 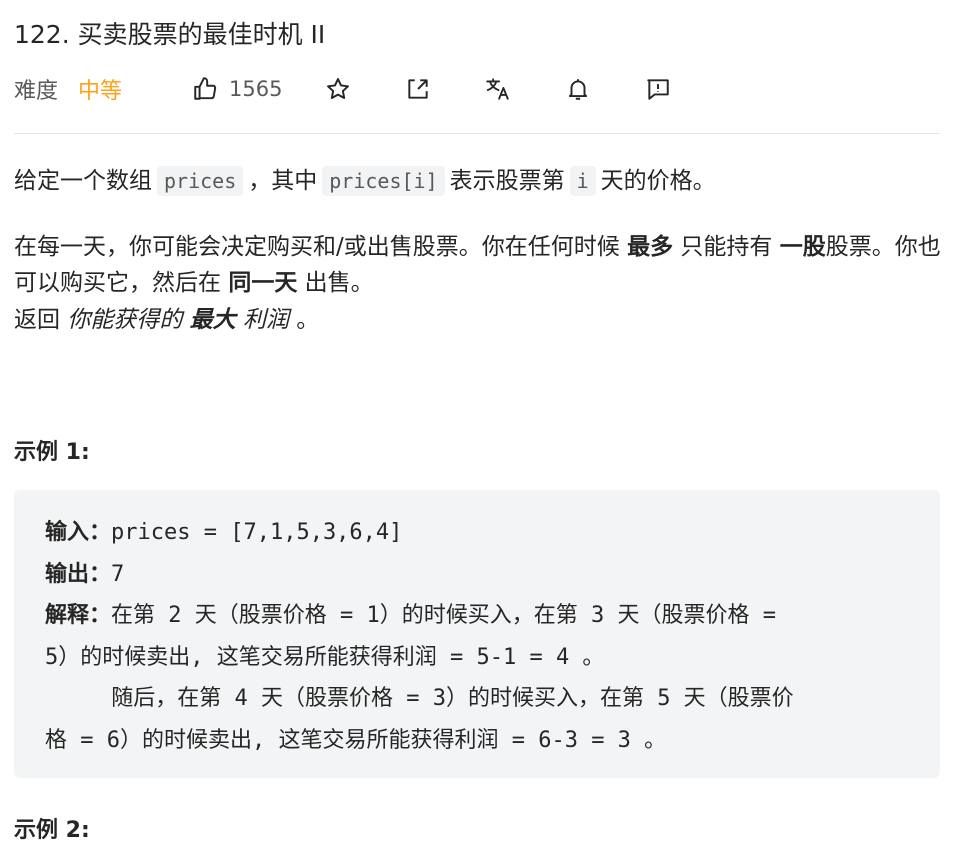 What do you see at coordinates (78, 532) in the screenshot?
I see `input-label: 输入：` at bounding box center [78, 532].